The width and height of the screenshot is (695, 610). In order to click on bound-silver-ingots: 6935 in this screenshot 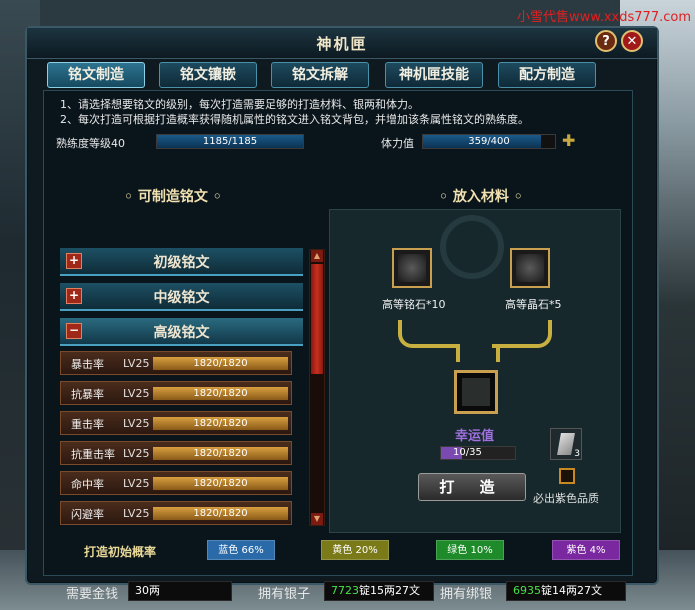, I will do `click(527, 590)`.